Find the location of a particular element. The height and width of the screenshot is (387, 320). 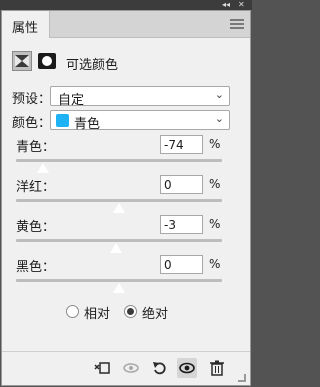

window-title-strip: ◂◂ ✕ is located at coordinates (126, 5).